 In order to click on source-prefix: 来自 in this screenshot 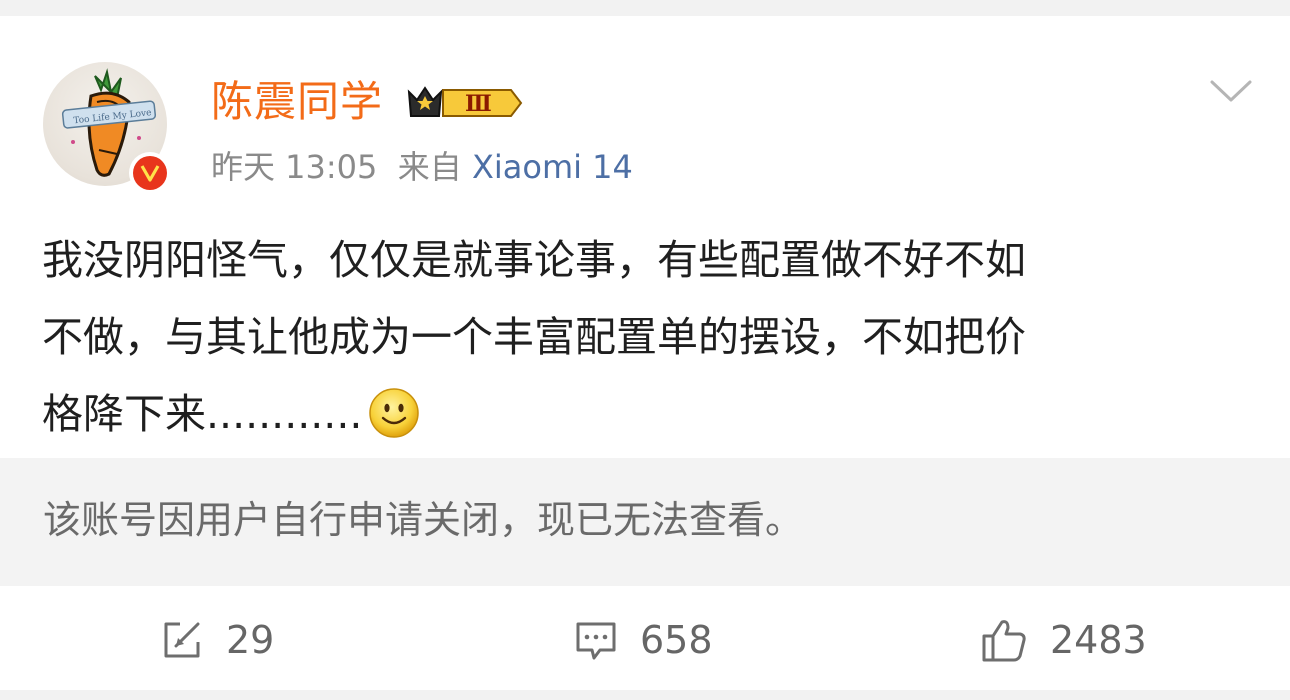, I will do `click(429, 167)`.